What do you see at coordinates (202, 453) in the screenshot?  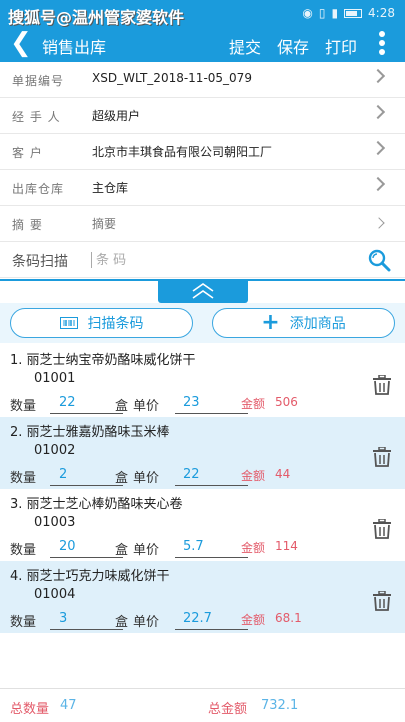 I see `list-item: 2. 丽芝士雅嘉奶酪味玉米棒 01002 数量 2 盒 单价 22 金额 44` at bounding box center [202, 453].